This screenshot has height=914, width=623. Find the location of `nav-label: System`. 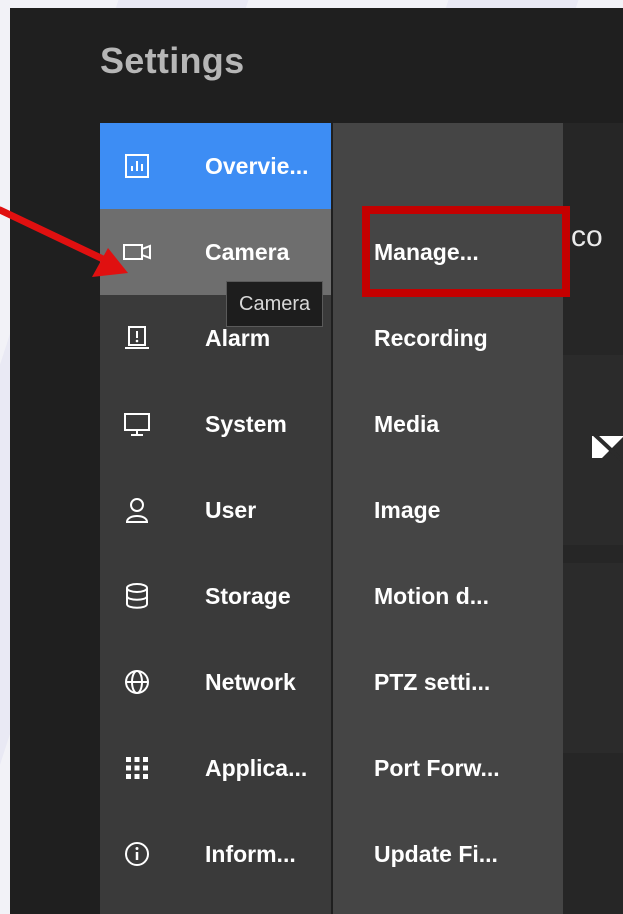

nav-label: System is located at coordinates (246, 423).